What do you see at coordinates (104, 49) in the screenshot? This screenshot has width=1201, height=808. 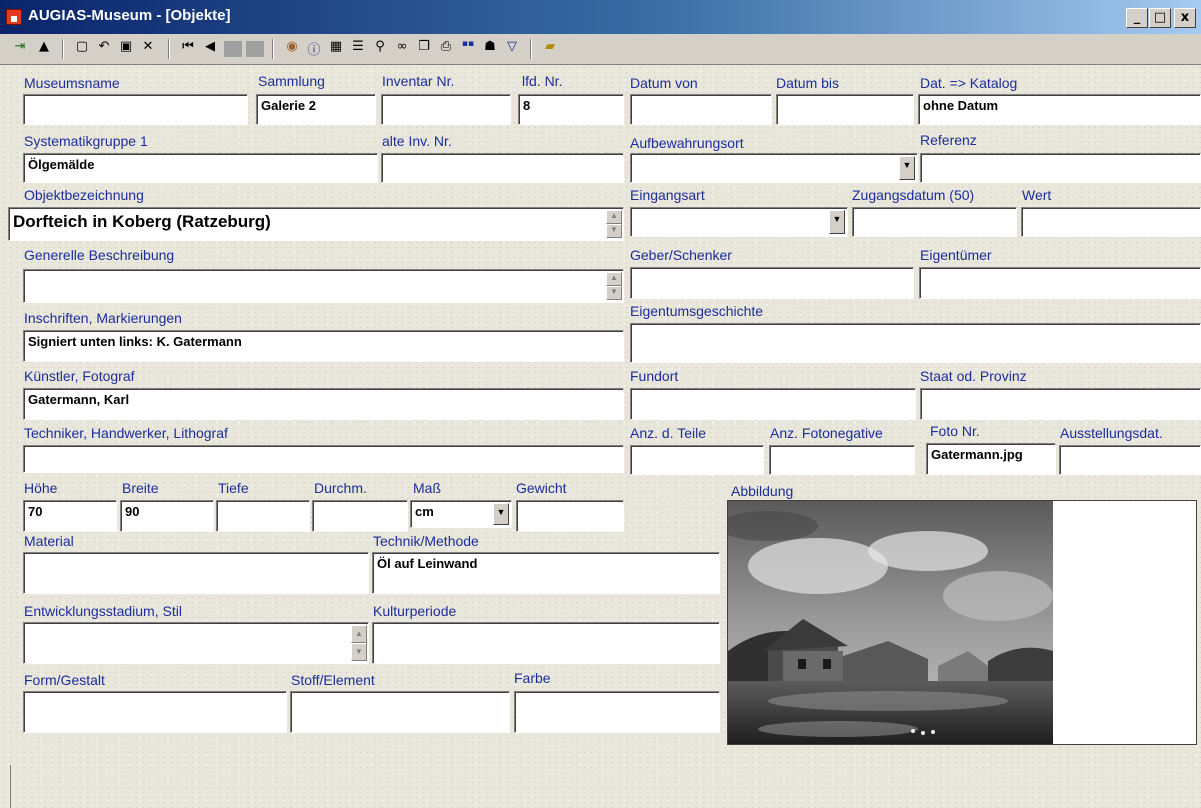 I see `undo-icon: ↶` at bounding box center [104, 49].